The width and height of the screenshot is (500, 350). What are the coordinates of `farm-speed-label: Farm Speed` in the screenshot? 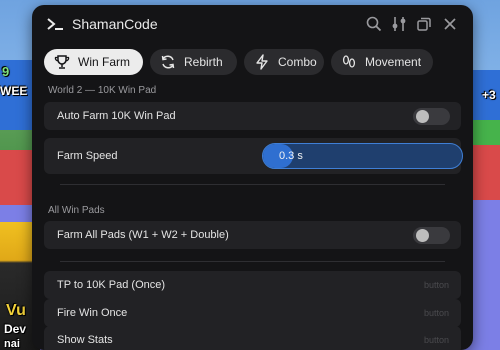 It's located at (87, 156).